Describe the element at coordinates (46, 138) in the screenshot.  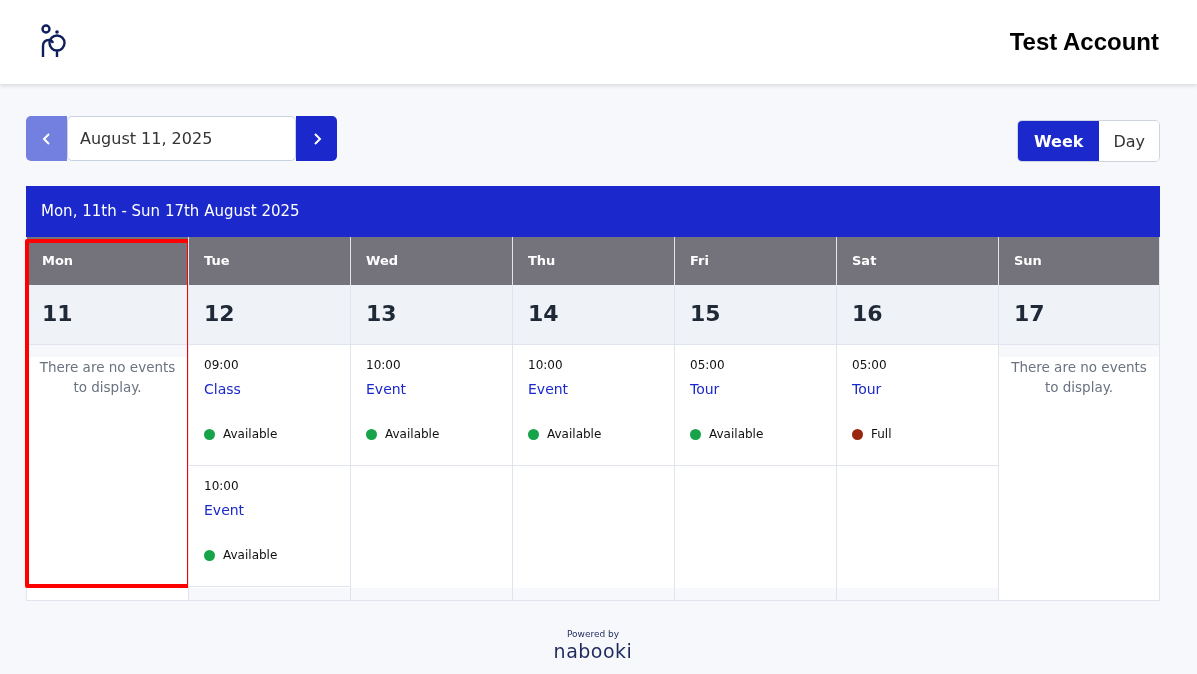
I see `chevron-left-icon` at that location.